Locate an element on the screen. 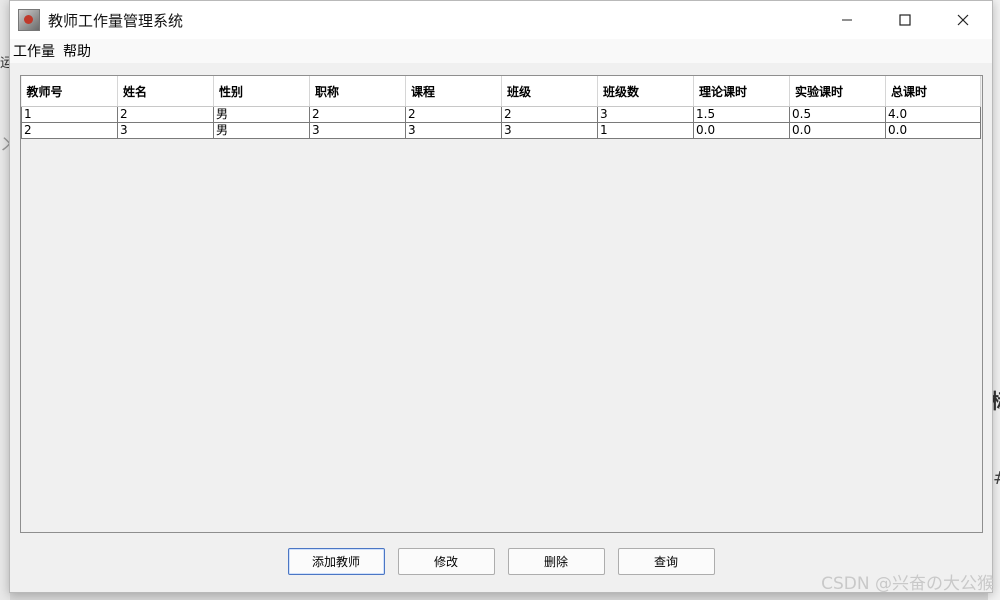  column-header-total-hours: 总课时 is located at coordinates (933, 91).